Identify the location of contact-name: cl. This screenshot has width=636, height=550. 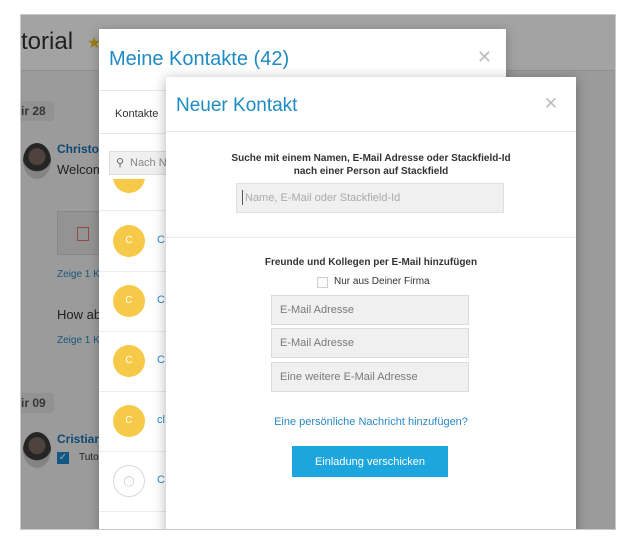
(161, 420).